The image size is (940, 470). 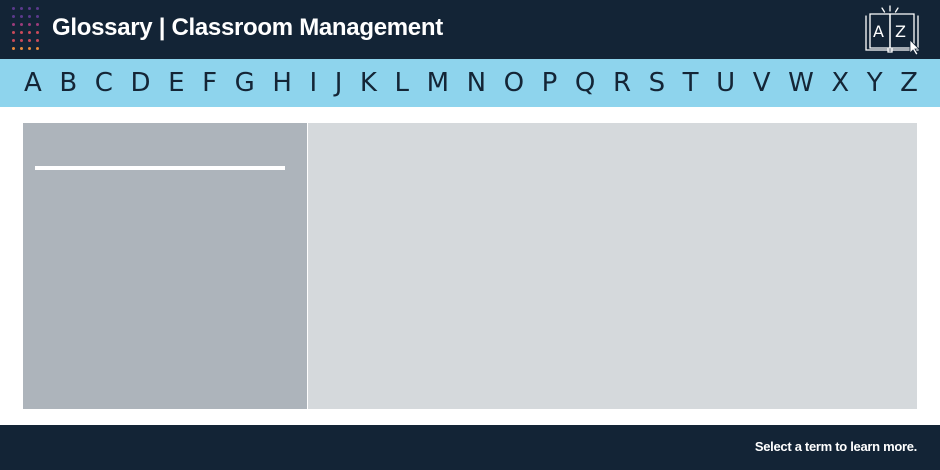 I want to click on letter-n: N, so click(x=476, y=83).